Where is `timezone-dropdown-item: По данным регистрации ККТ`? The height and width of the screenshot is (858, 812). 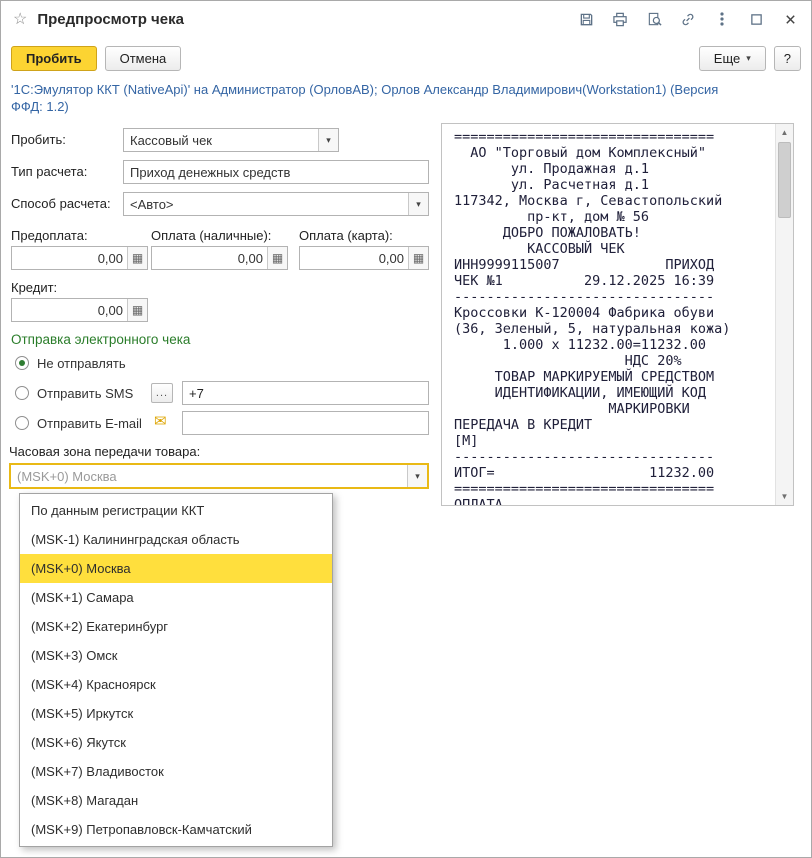
timezone-dropdown-item: По данным регистрации ККТ is located at coordinates (176, 510).